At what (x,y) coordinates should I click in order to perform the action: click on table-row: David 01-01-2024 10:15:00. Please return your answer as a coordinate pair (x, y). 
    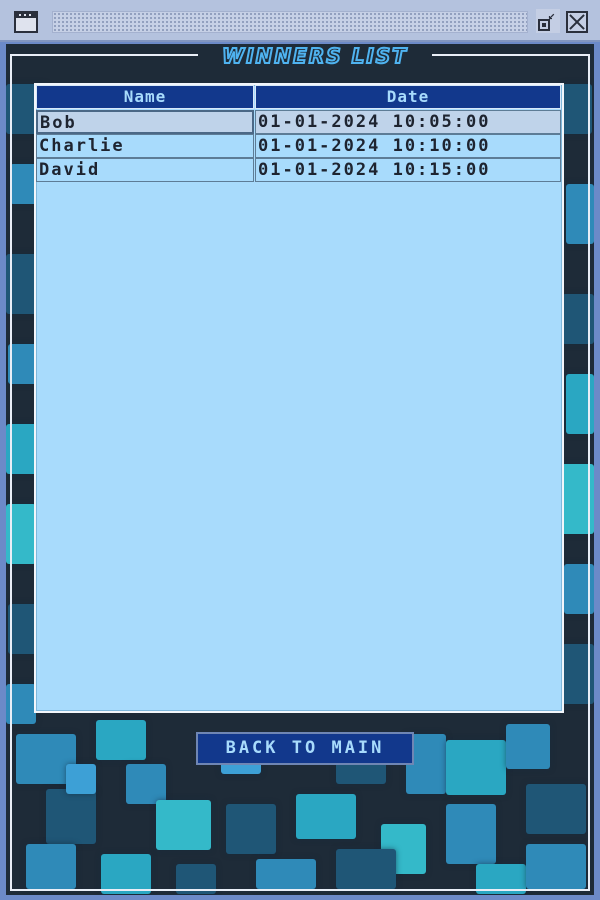
    Looking at the image, I should click on (299, 170).